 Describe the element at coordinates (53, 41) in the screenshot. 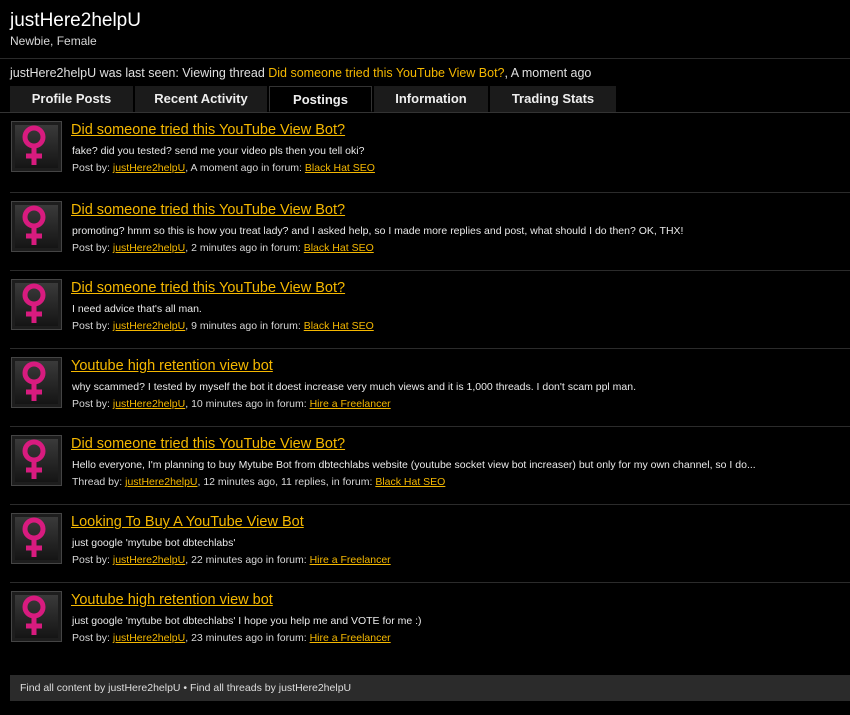

I see `profile-user-title: Newbie, Female` at that location.